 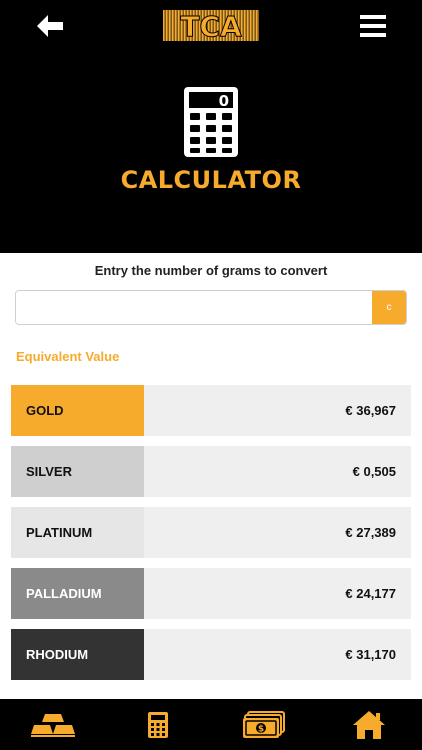 What do you see at coordinates (77, 532) in the screenshot?
I see `metal-name: PLATINUM` at bounding box center [77, 532].